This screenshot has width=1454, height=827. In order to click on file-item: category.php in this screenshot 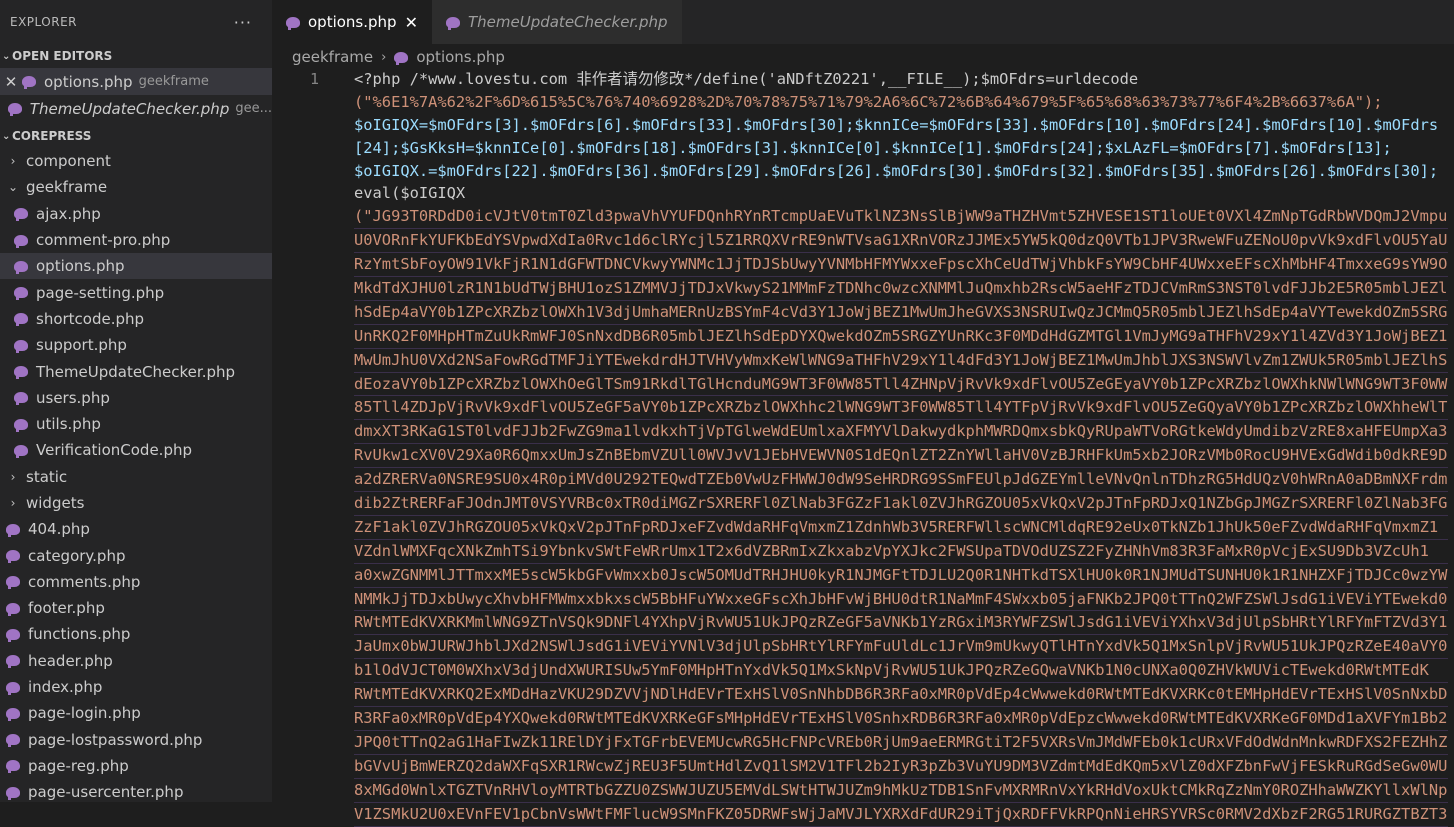, I will do `click(136, 555)`.